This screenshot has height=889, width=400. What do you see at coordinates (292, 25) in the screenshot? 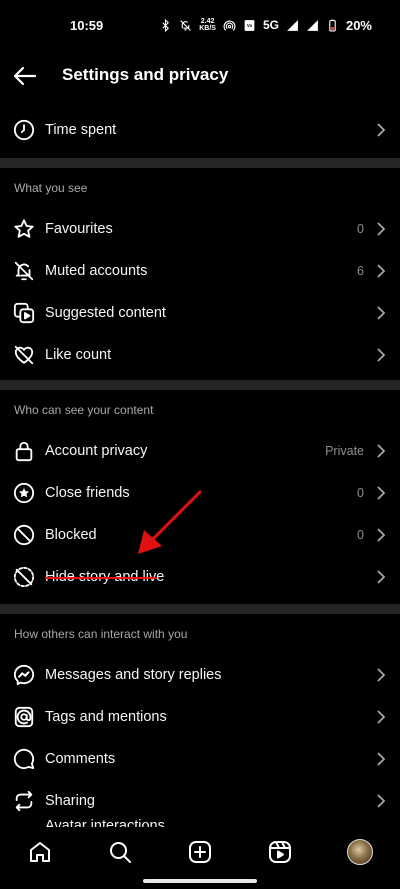
I see `signal-icon` at bounding box center [292, 25].